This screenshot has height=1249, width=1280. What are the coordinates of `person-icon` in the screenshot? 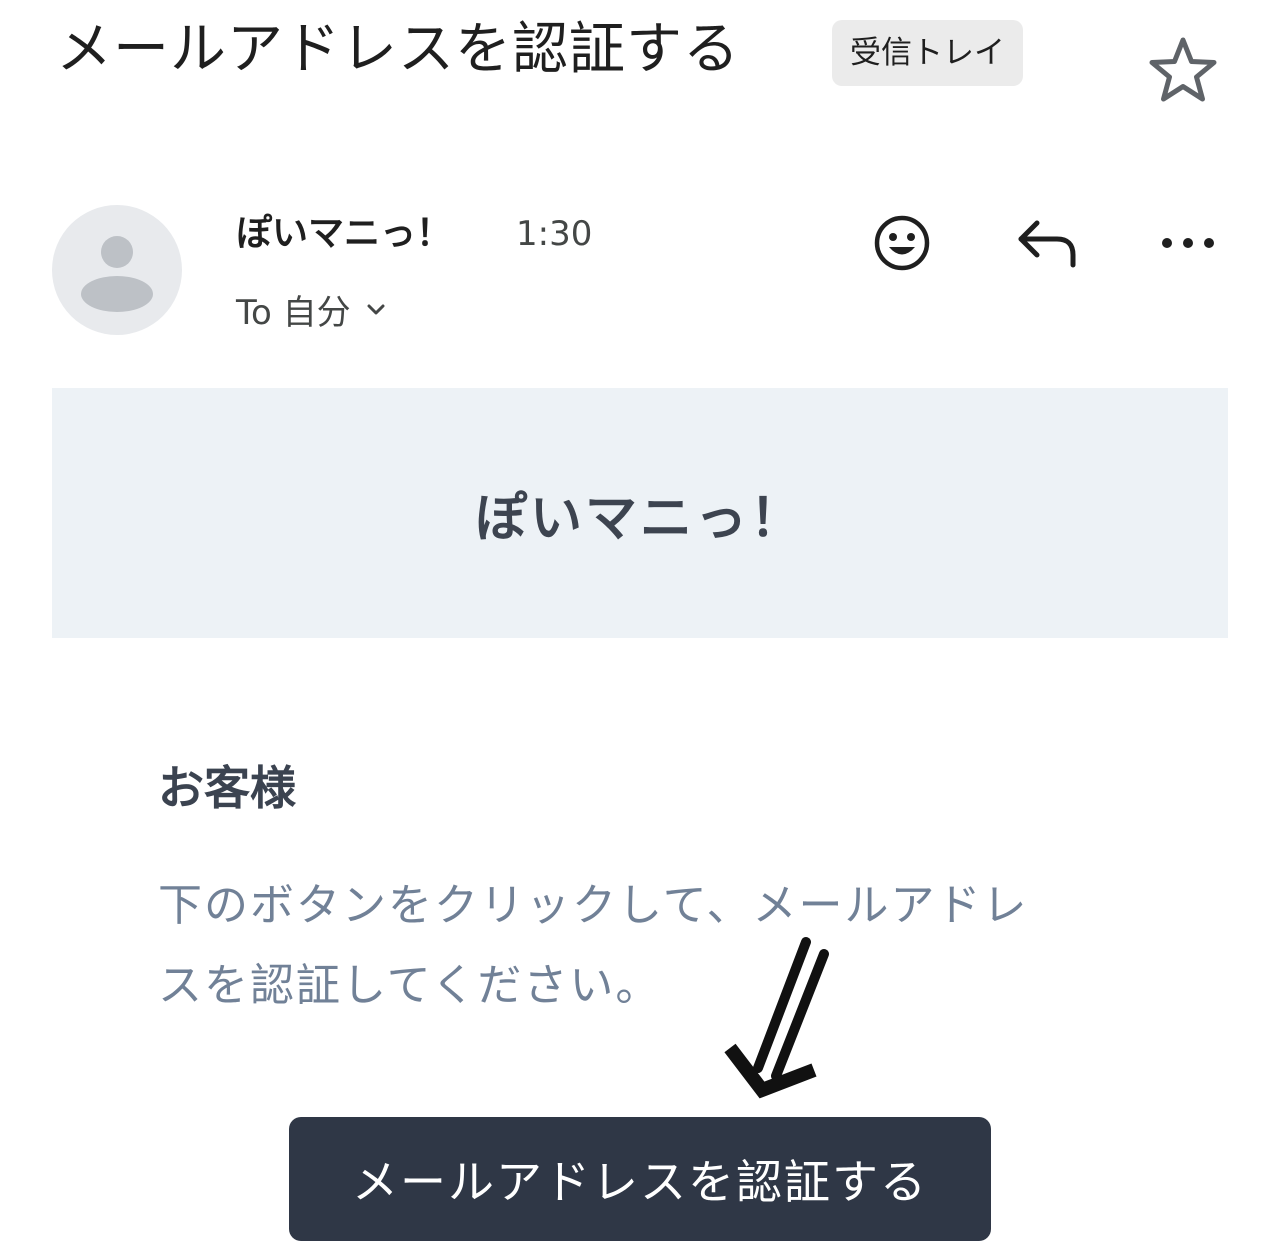 It's located at (117, 274).